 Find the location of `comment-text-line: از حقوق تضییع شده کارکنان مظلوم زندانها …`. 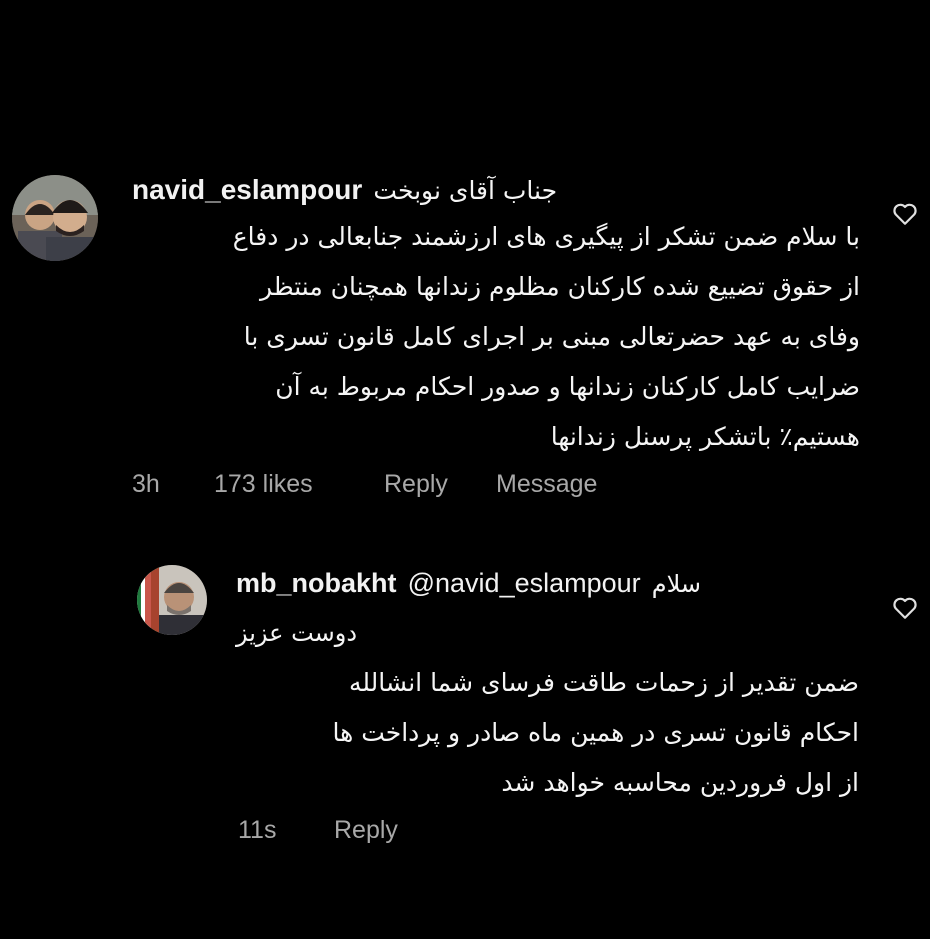

comment-text-line: از حقوق تضییع شده کارکنان مظلوم زندانها … is located at coordinates (559, 286).